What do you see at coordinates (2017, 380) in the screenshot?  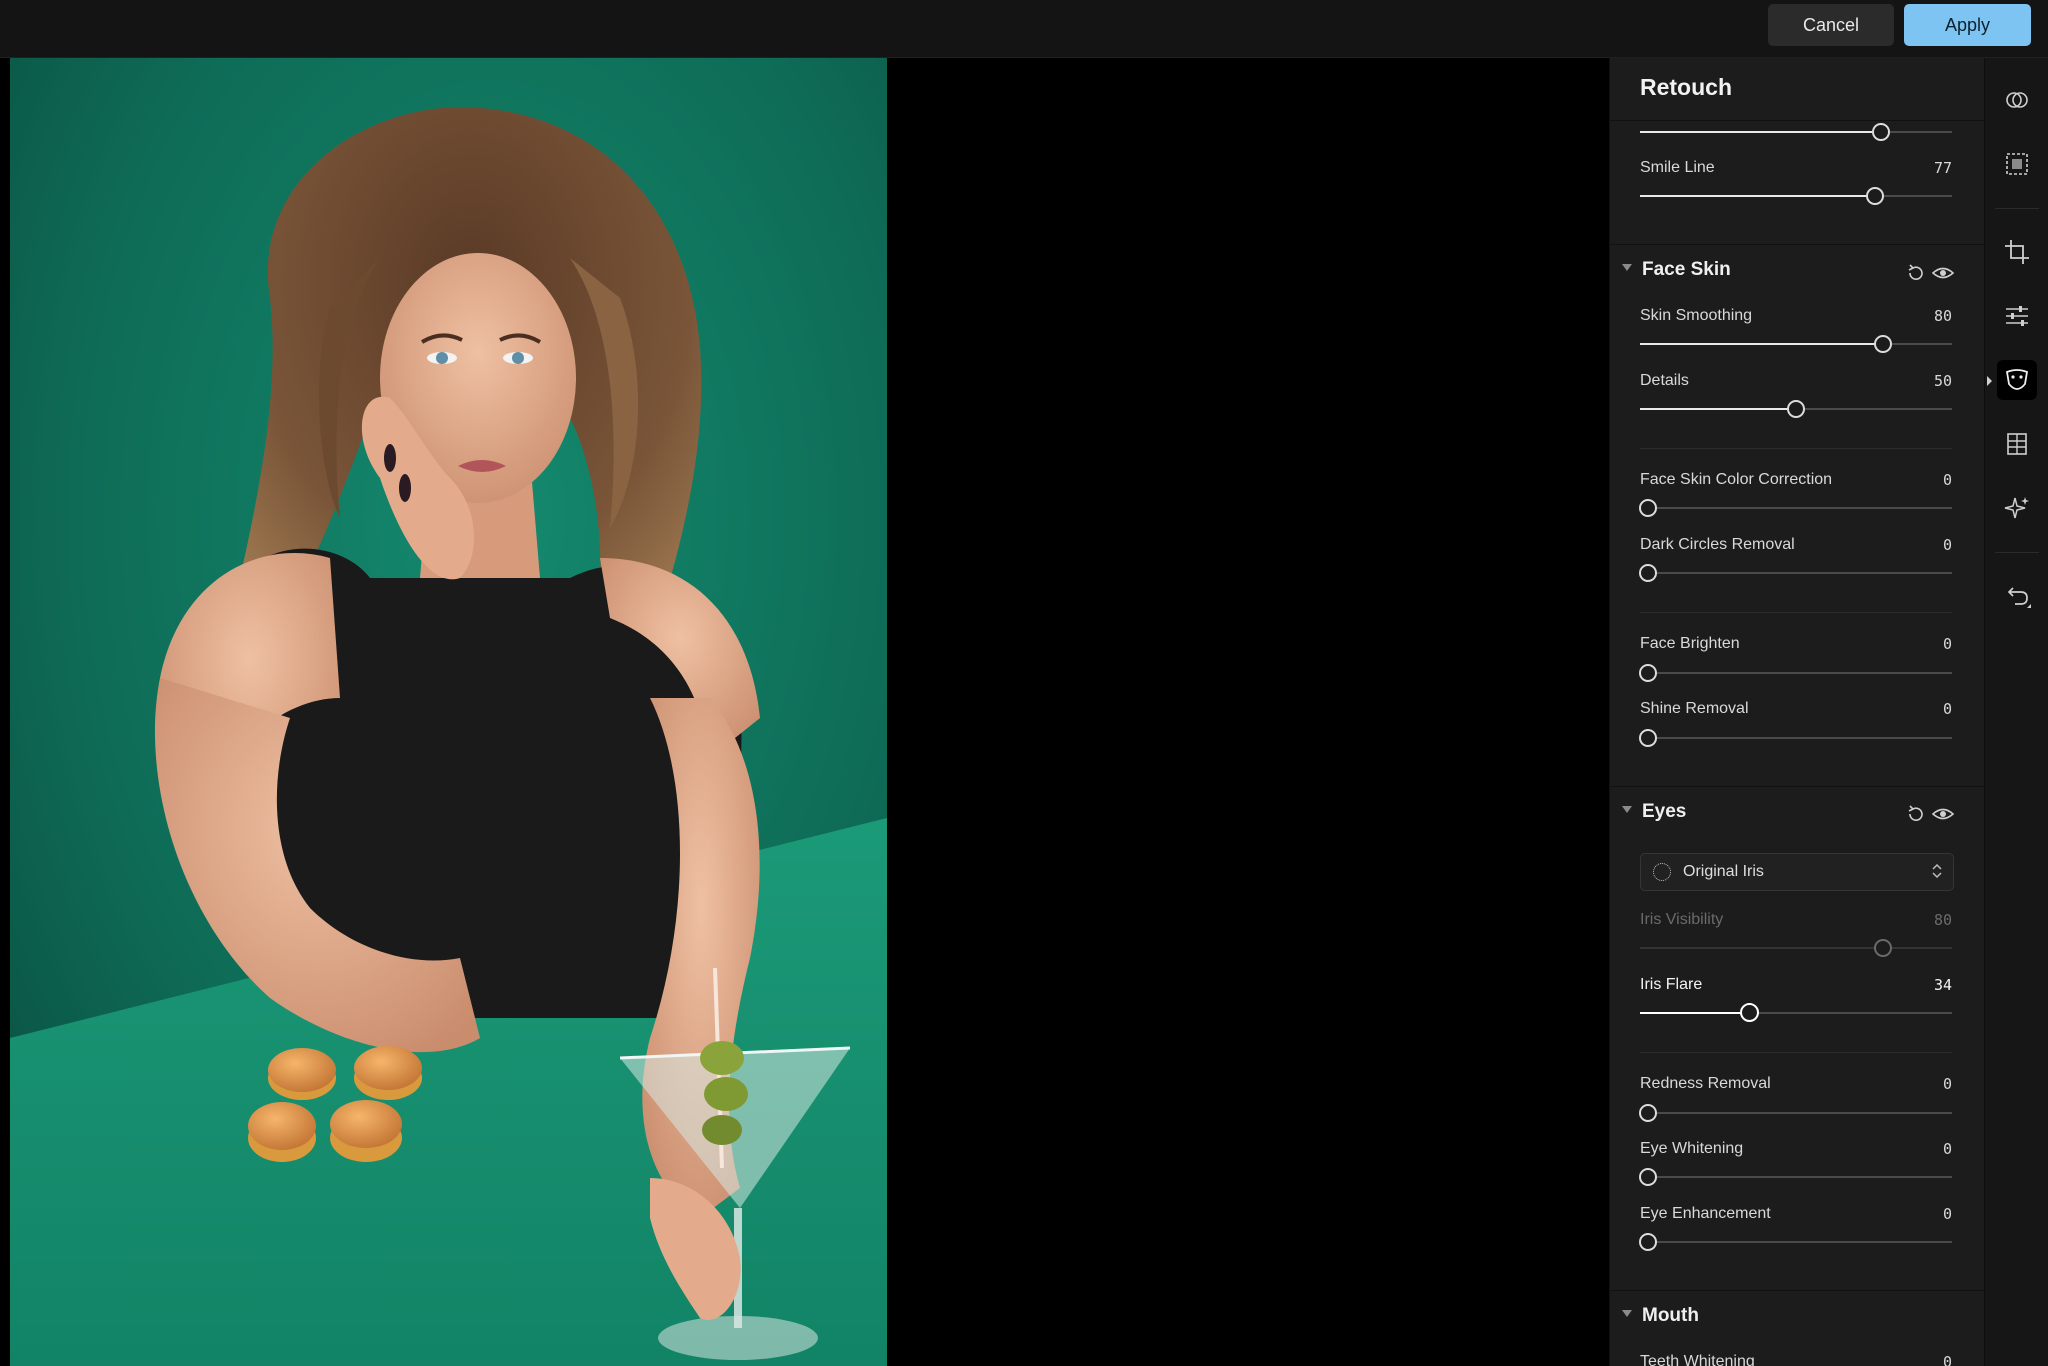 I see `face-retouch-icon` at bounding box center [2017, 380].